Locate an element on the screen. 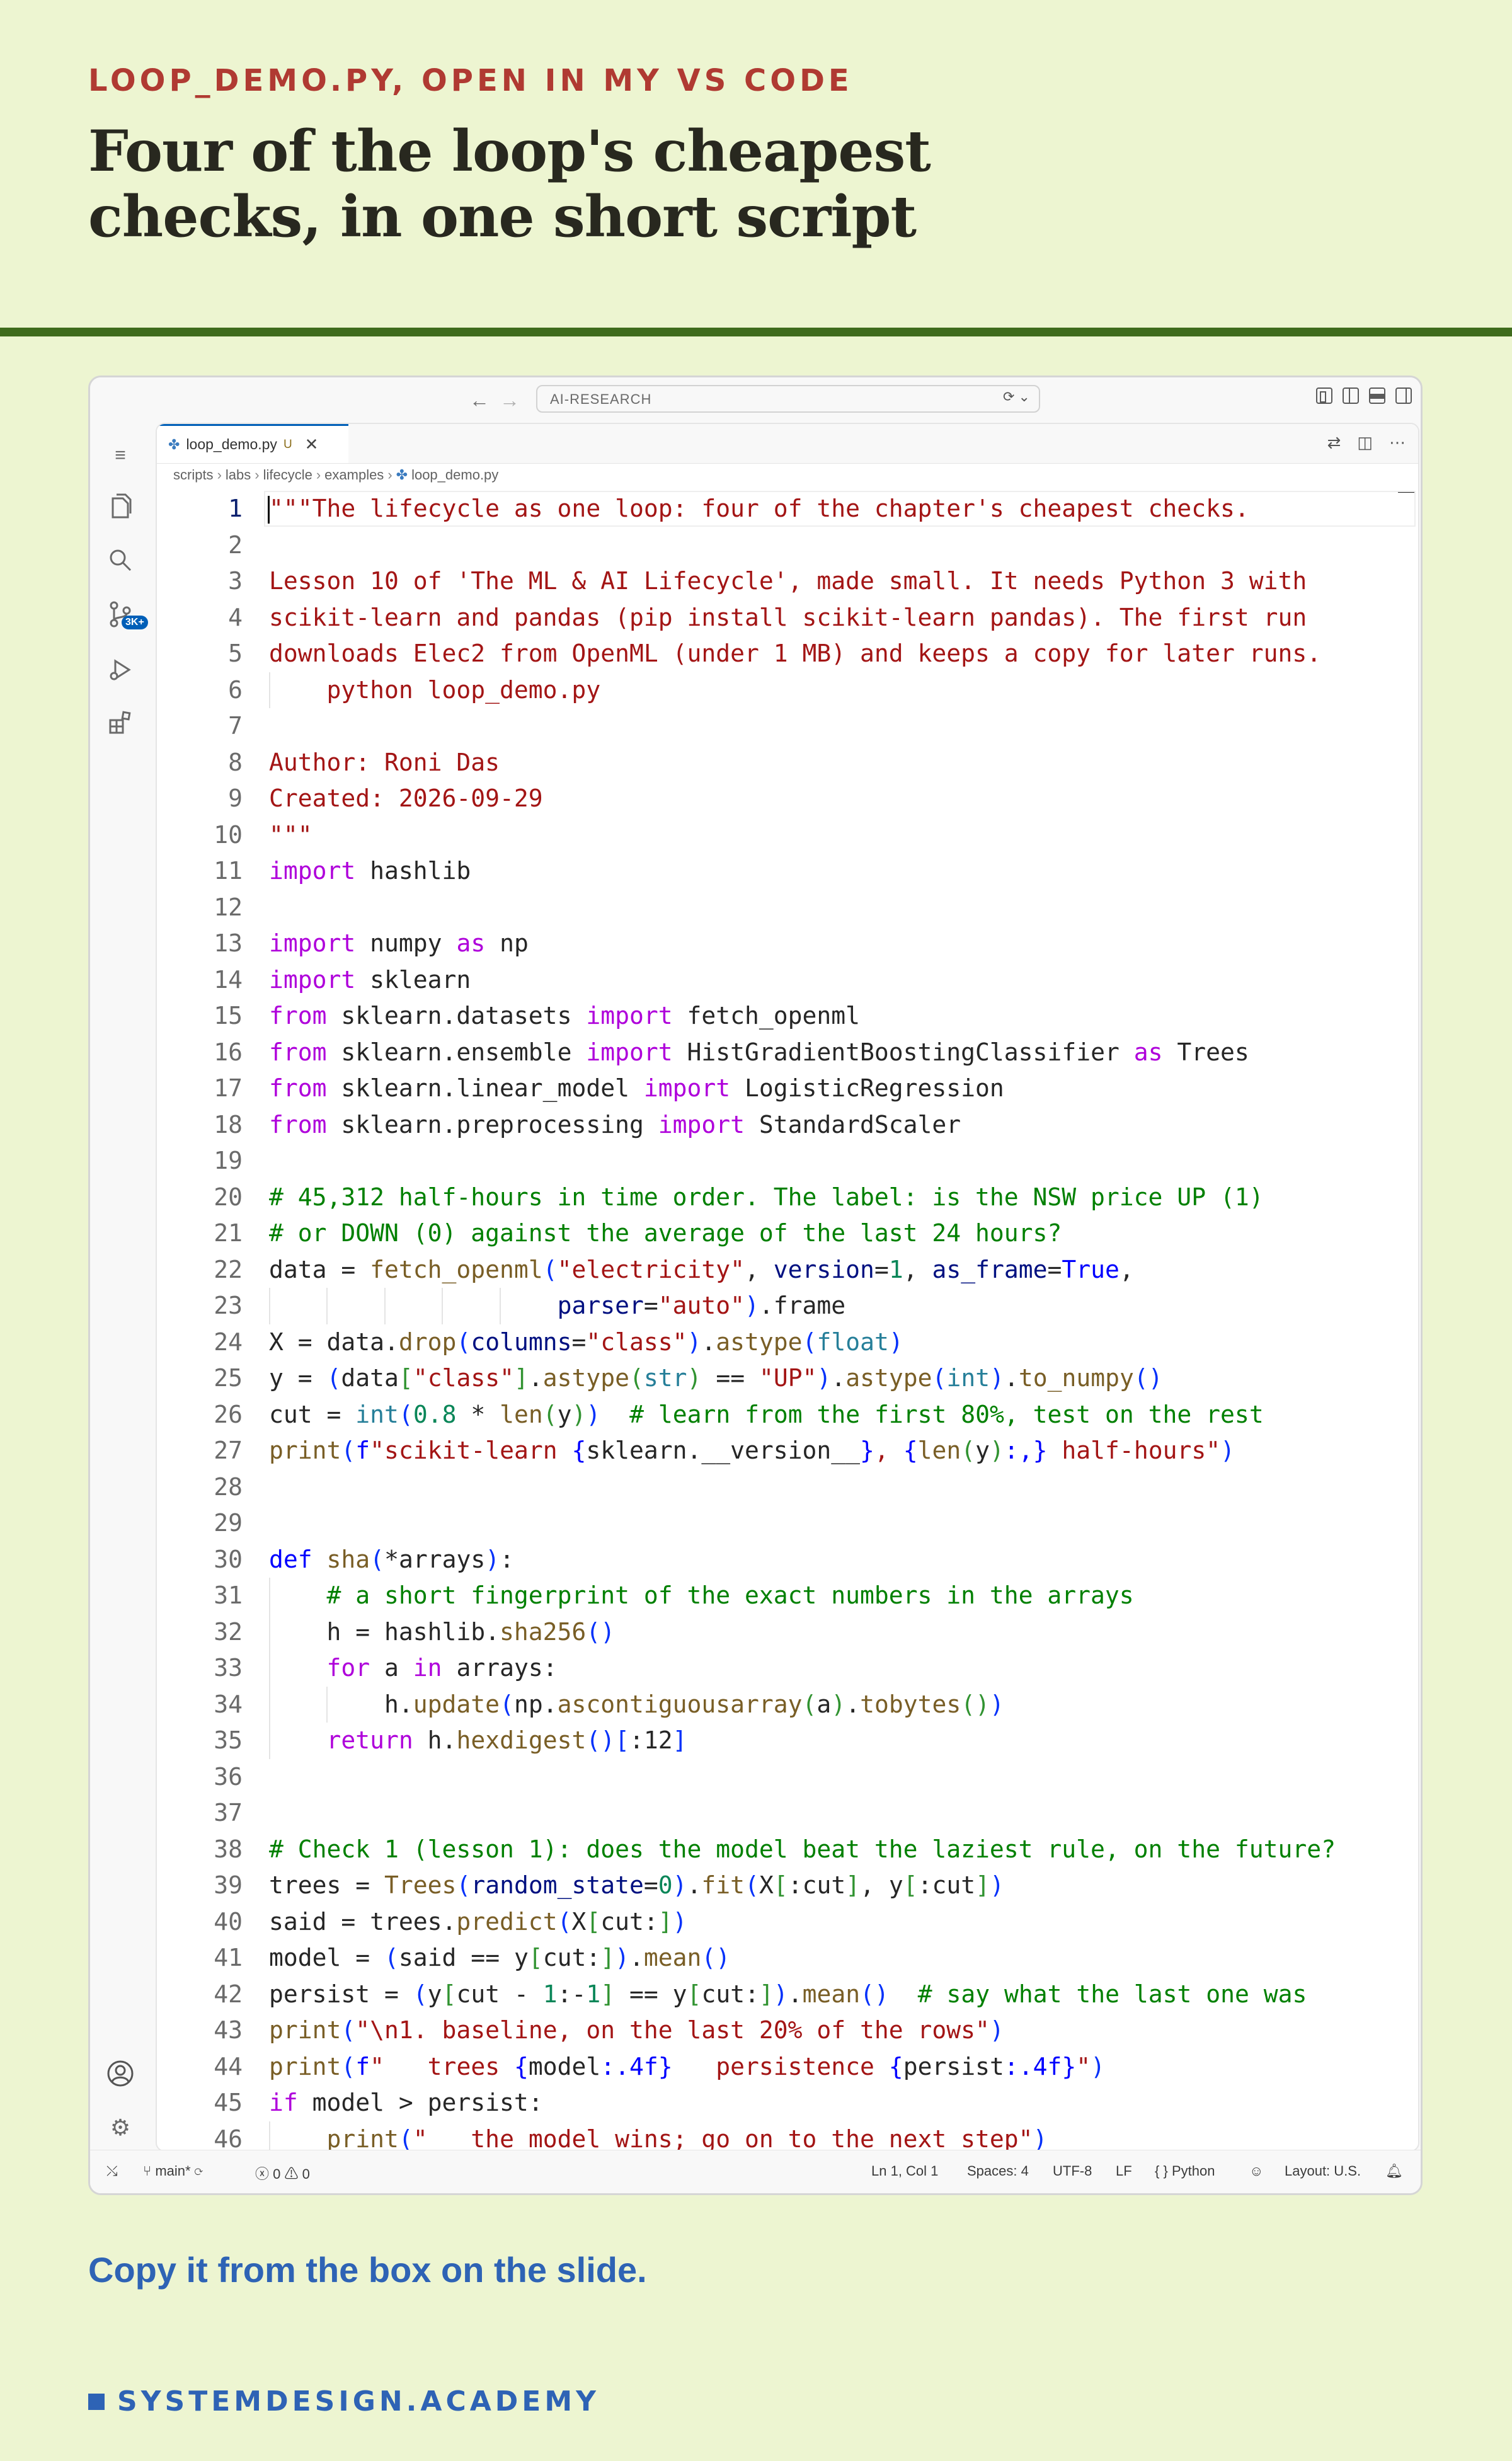  code-token: { is located at coordinates (910, 1451).